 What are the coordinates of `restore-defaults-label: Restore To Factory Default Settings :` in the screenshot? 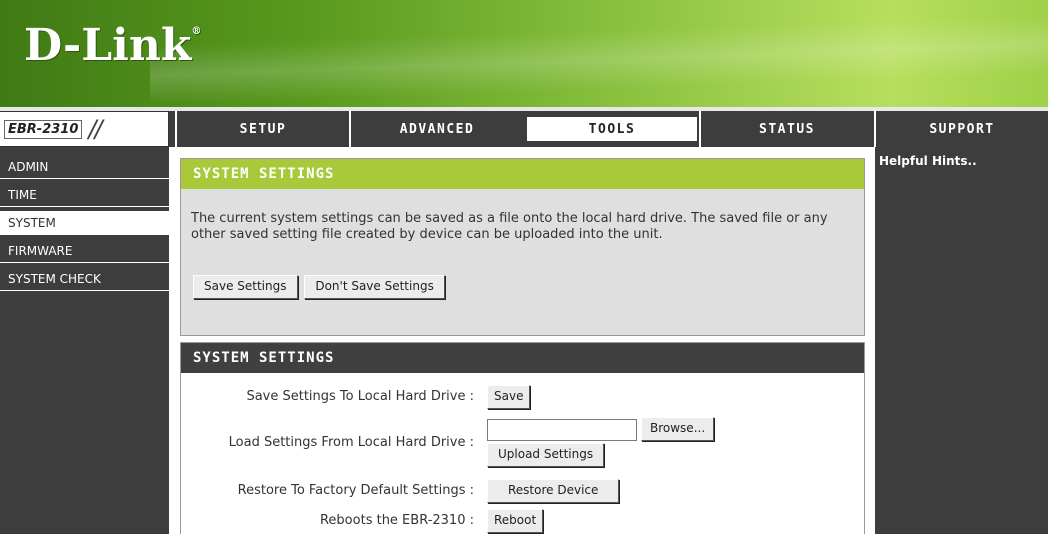 It's located at (355, 490).